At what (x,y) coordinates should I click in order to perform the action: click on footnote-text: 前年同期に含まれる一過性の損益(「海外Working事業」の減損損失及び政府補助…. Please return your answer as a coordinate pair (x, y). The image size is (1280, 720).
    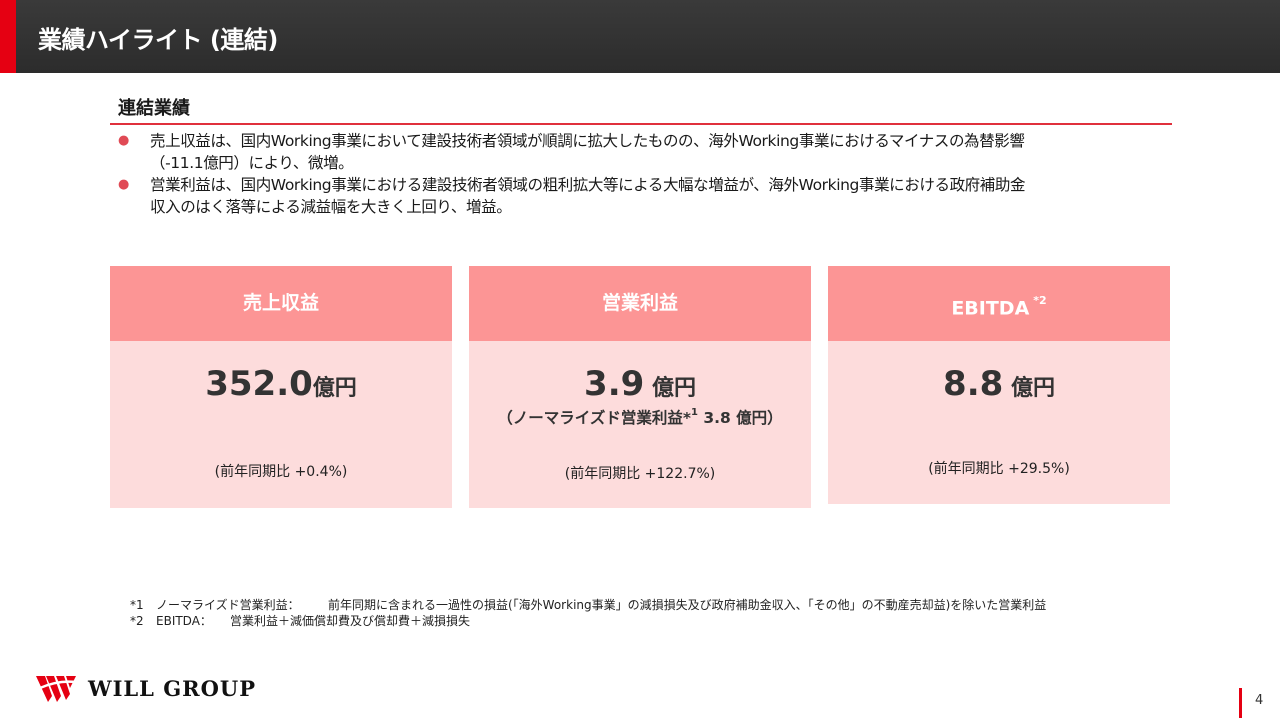
    Looking at the image, I should click on (687, 605).